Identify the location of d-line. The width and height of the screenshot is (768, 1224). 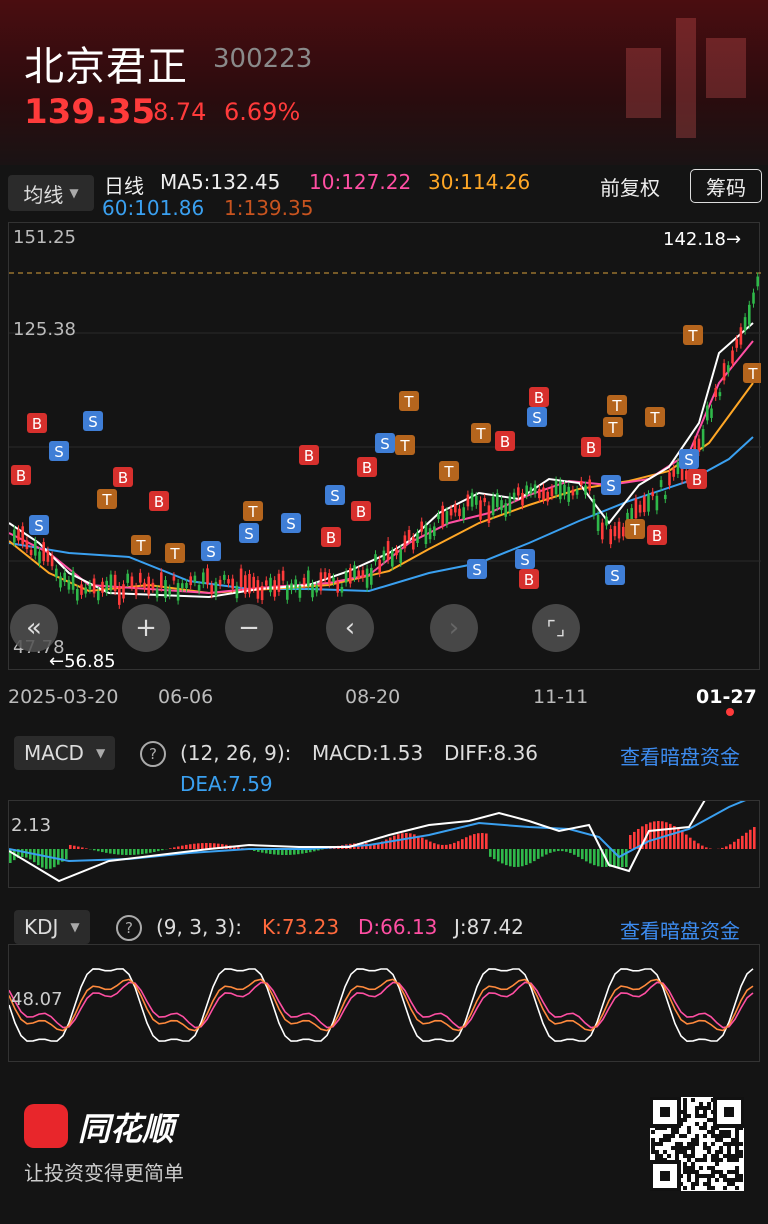
(381, 1005).